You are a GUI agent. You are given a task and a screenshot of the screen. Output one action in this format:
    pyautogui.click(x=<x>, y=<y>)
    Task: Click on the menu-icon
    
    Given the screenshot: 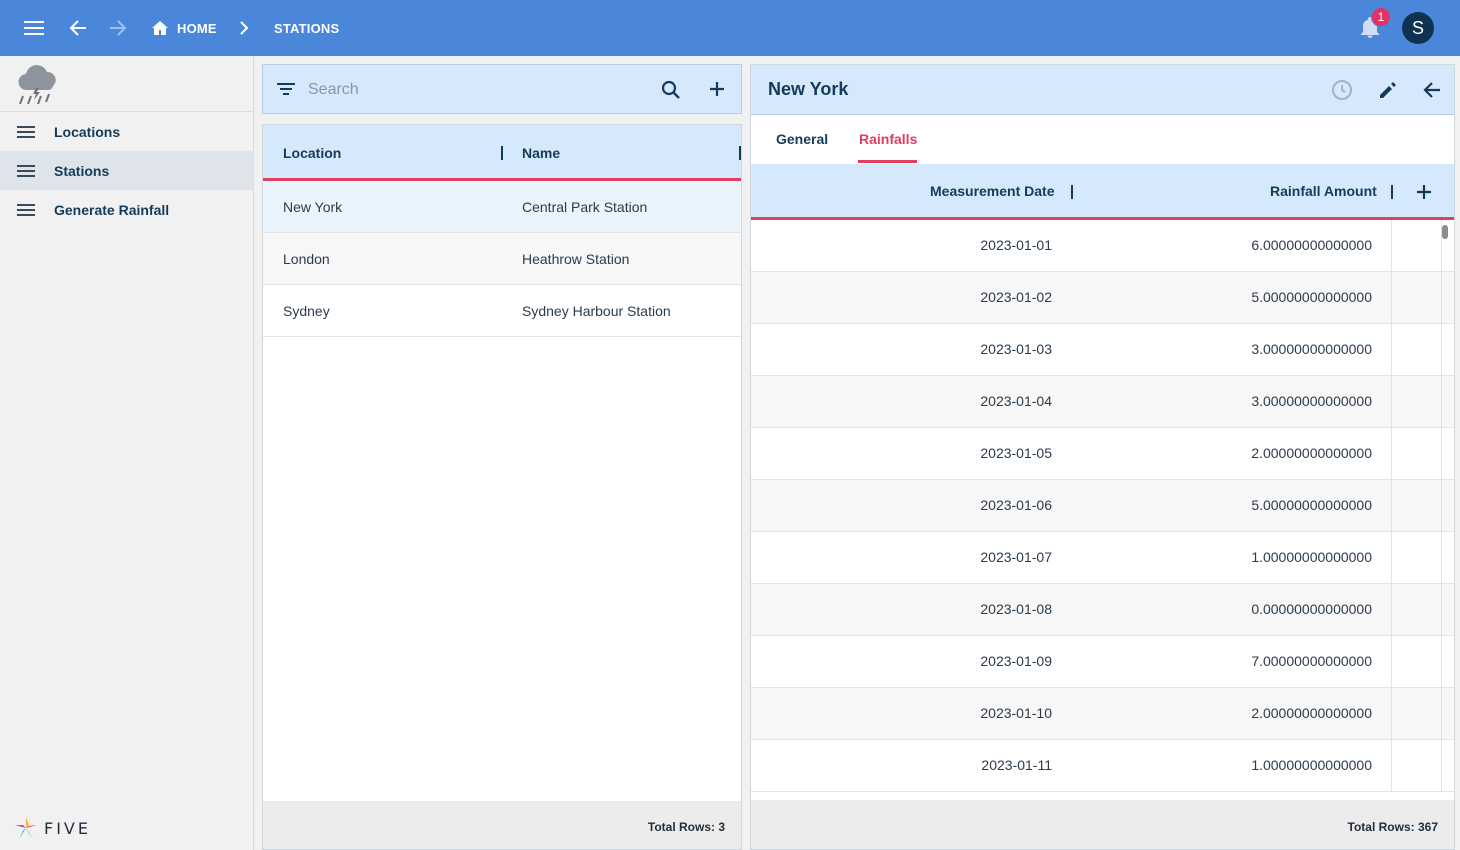 What is the action you would take?
    pyautogui.click(x=34, y=28)
    